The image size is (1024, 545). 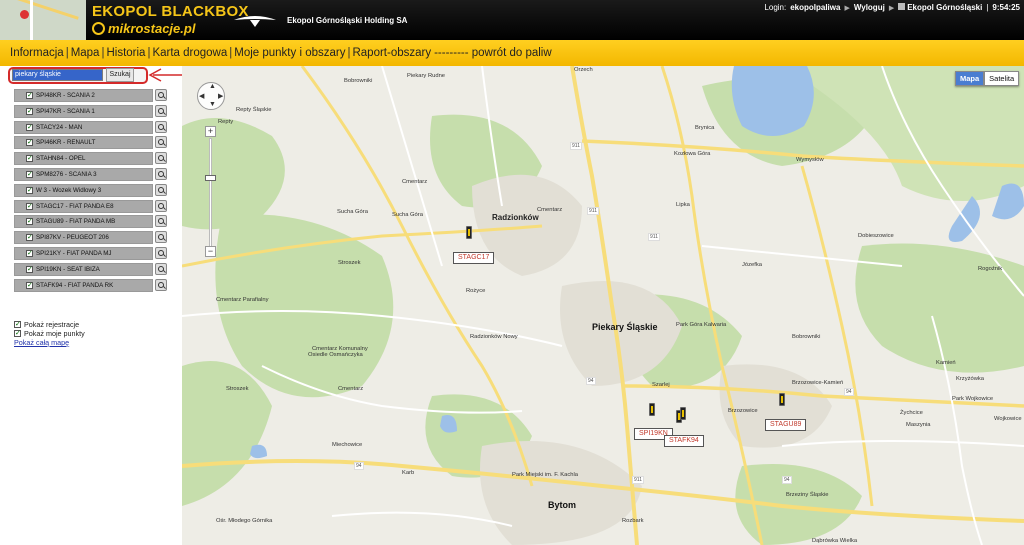 What do you see at coordinates (815, 7) in the screenshot?
I see `login-user: ekopolpaliwa` at bounding box center [815, 7].